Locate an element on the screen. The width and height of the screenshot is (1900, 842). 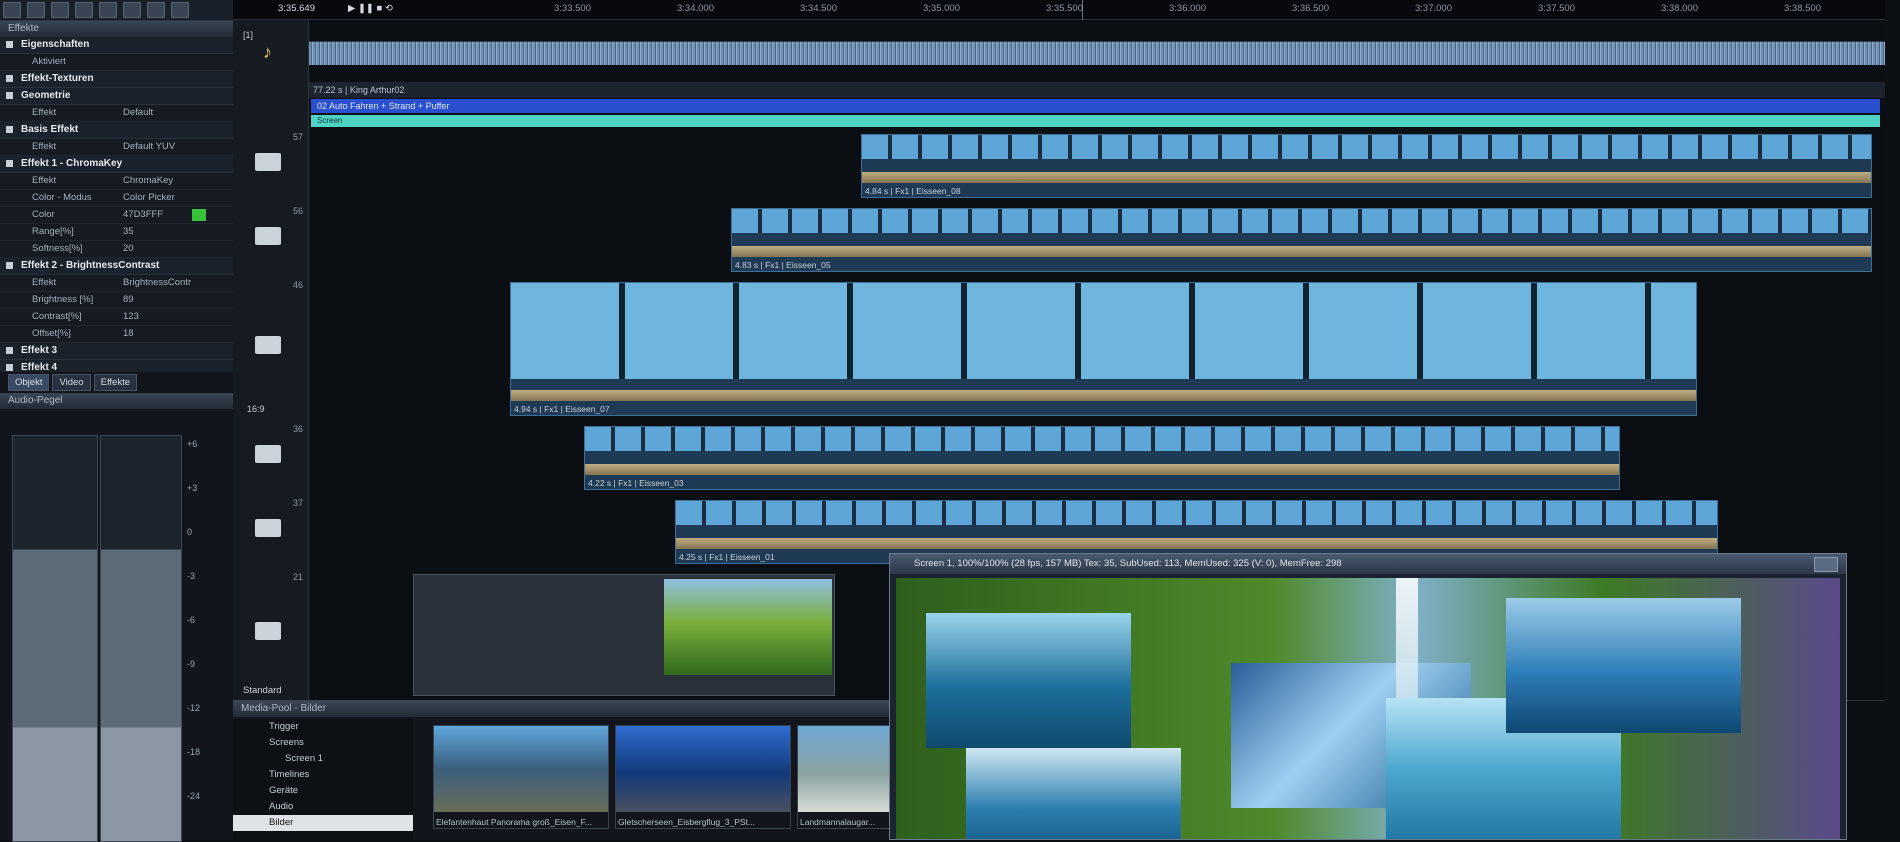
effect-section: Effekt 4 is located at coordinates (116, 366).